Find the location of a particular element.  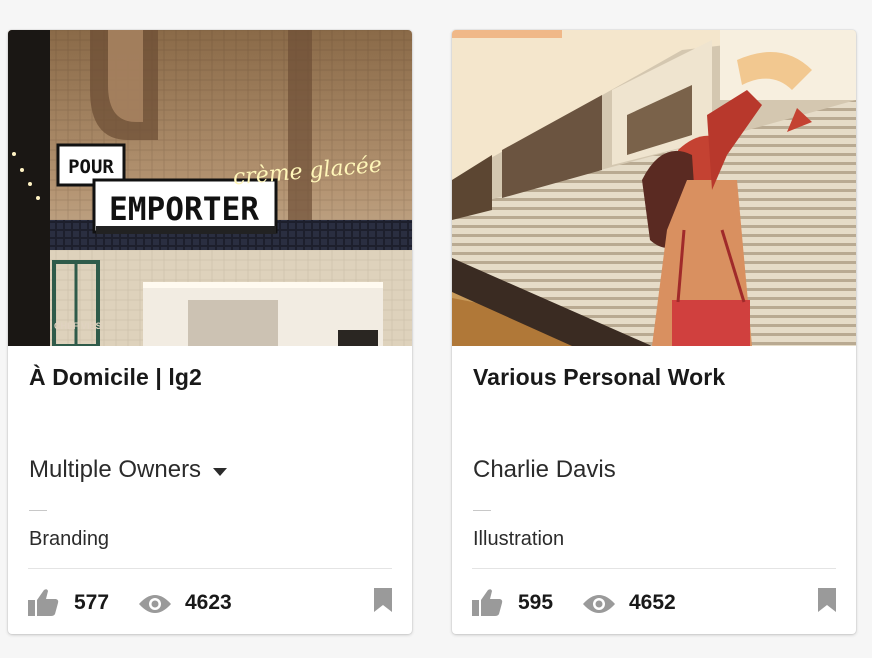

caret-down-icon is located at coordinates (220, 472).